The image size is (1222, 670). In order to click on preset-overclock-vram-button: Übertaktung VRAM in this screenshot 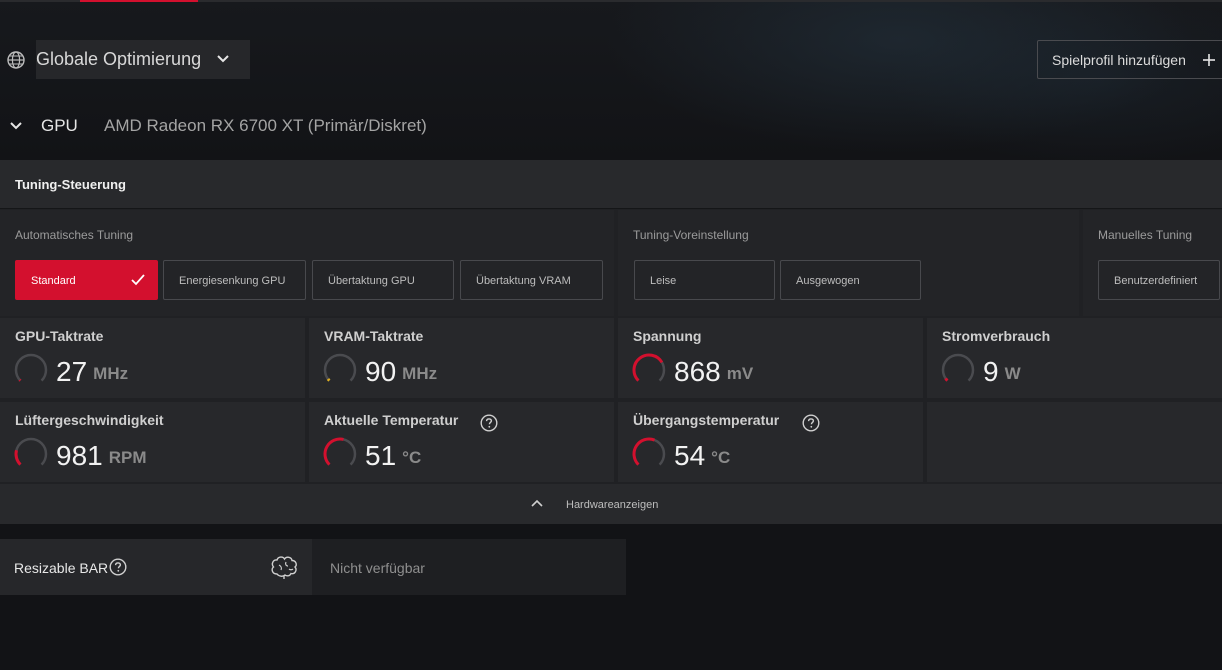, I will do `click(531, 280)`.